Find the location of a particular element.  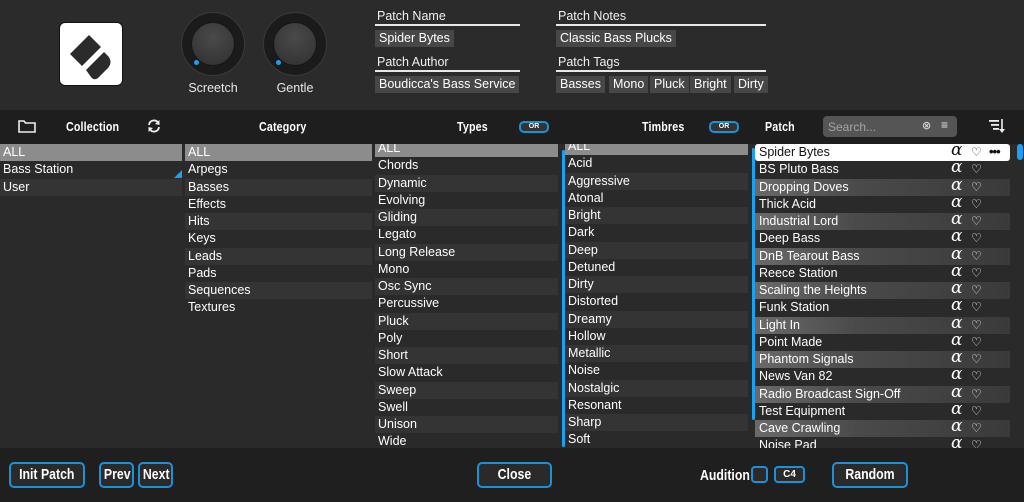

collection-item: Bass Station is located at coordinates (91, 169).